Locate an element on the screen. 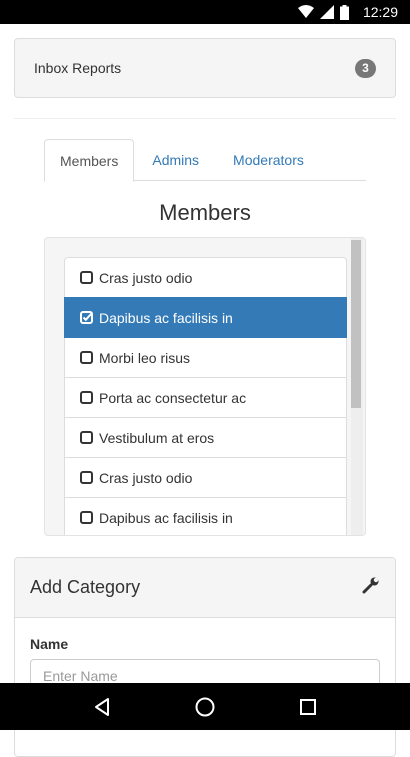 The height and width of the screenshot is (757, 410). role-tabs: Members Admins Moderators is located at coordinates (205, 160).